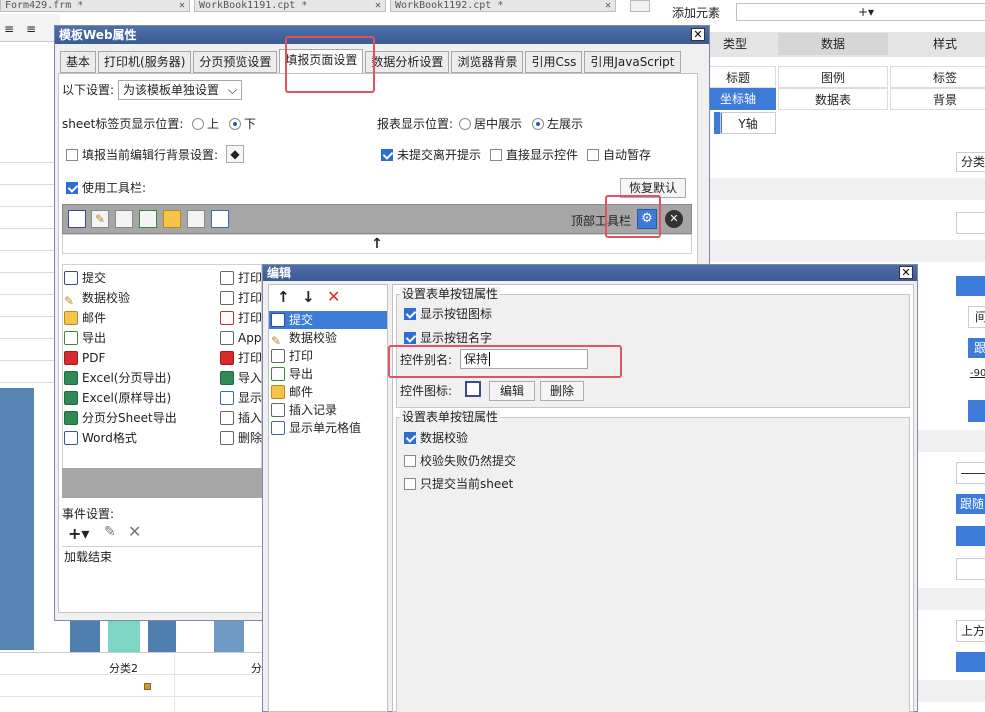 The image size is (985, 712). I want to click on follow-button: 跟, so click(976, 348).